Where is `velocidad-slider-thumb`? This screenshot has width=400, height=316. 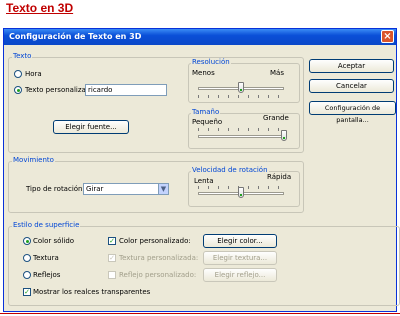 velocidad-slider-thumb is located at coordinates (241, 192).